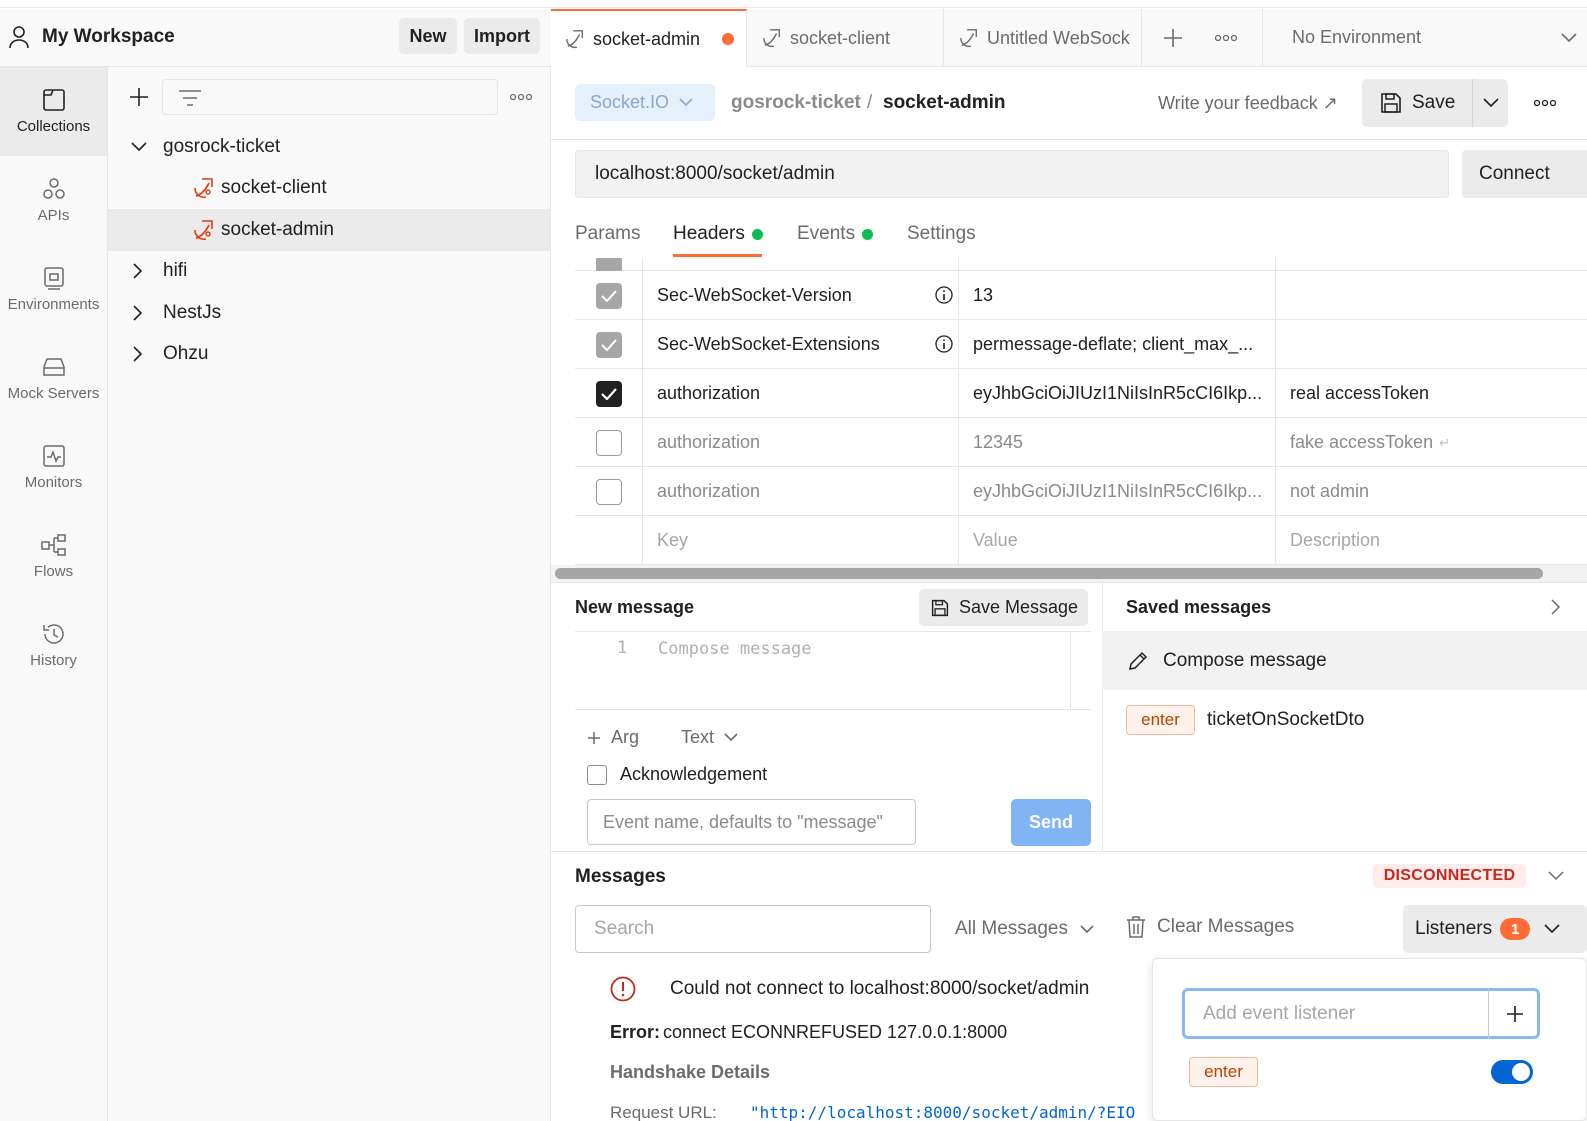 The image size is (1587, 1121). Describe the element at coordinates (1245, 720) in the screenshot. I see `saved-message-item: enter ticketOnSocketDto` at that location.